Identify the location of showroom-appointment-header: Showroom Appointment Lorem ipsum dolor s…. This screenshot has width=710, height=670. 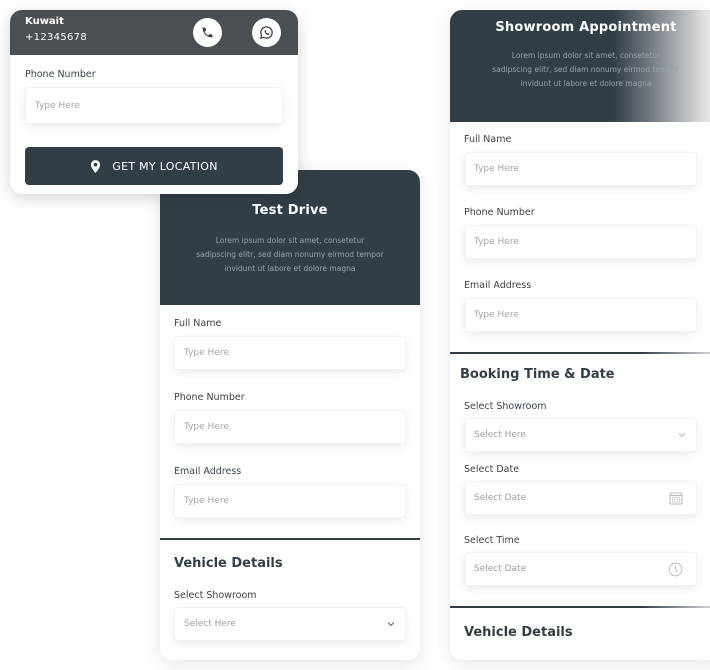
(580, 66).